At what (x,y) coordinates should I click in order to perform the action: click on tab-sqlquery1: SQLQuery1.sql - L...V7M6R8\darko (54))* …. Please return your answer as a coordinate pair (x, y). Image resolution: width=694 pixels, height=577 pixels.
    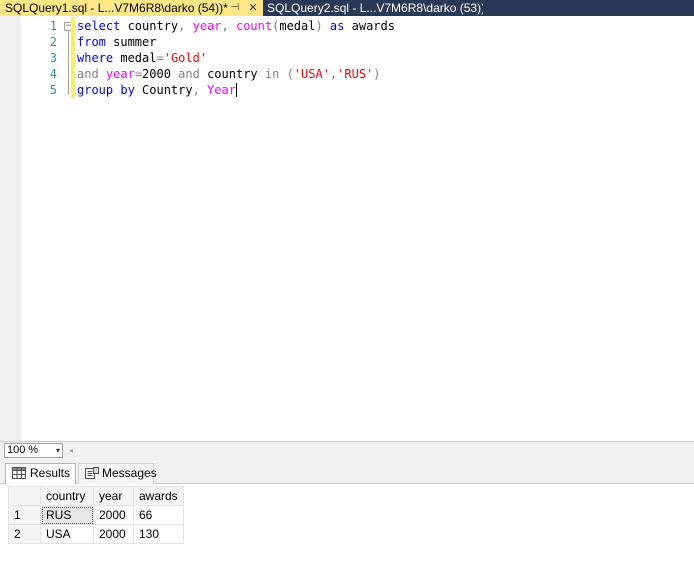
    Looking at the image, I should click on (131, 8).